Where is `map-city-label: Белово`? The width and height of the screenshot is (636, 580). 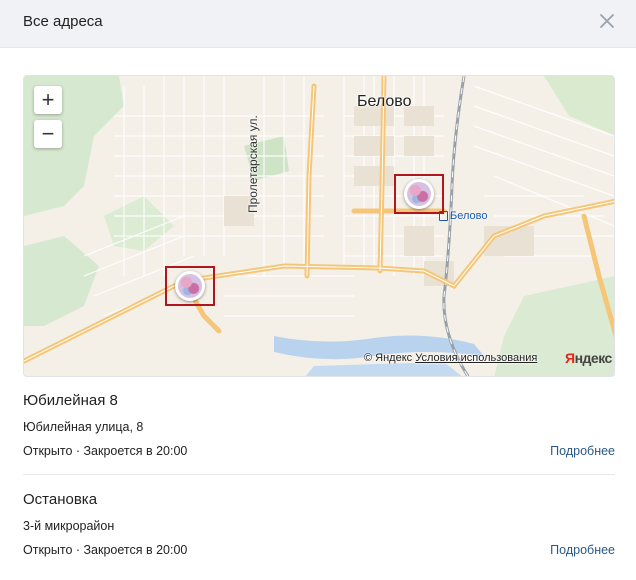
map-city-label: Белово is located at coordinates (384, 101).